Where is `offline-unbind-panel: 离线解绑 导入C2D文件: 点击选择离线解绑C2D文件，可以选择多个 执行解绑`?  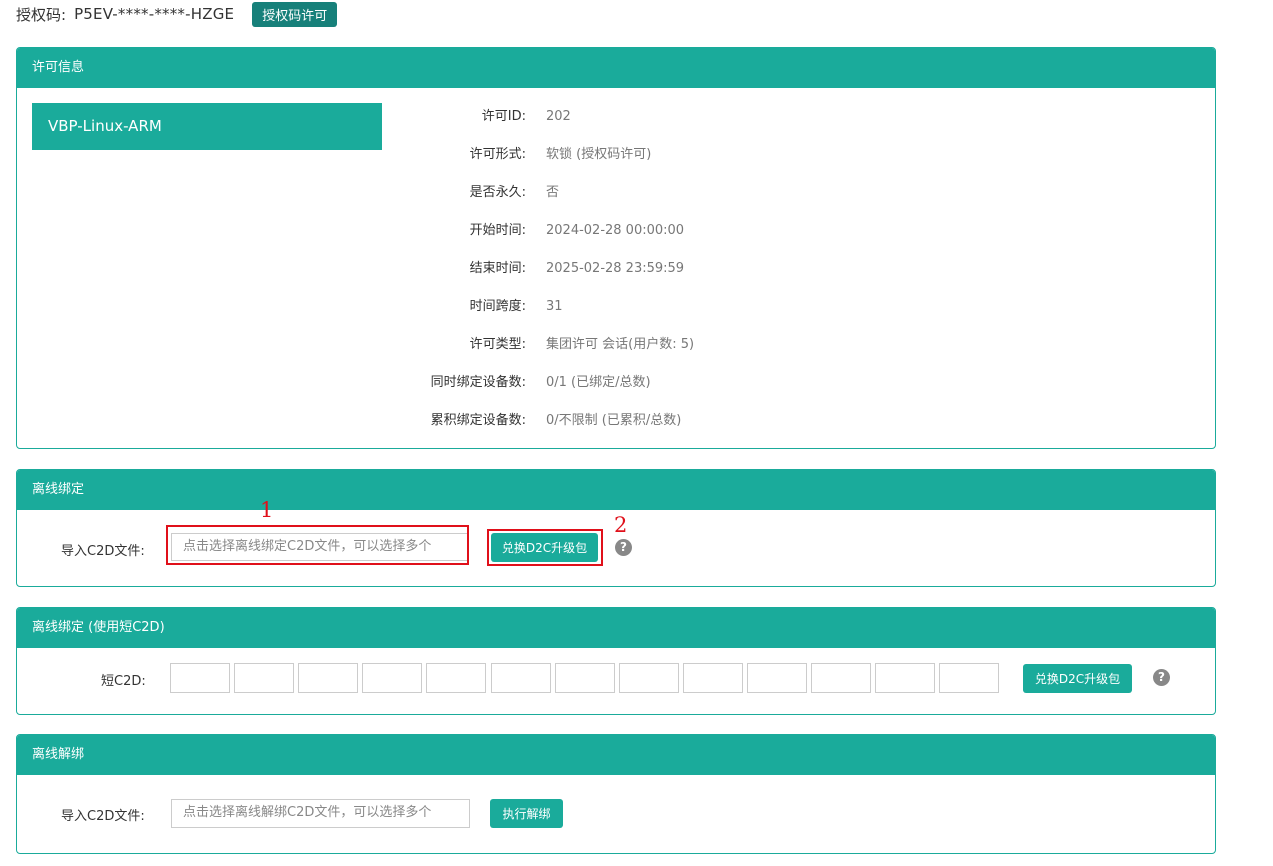
offline-unbind-panel: 离线解绑 导入C2D文件: 点击选择离线解绑C2D文件，可以选择多个 执行解绑 is located at coordinates (616, 794).